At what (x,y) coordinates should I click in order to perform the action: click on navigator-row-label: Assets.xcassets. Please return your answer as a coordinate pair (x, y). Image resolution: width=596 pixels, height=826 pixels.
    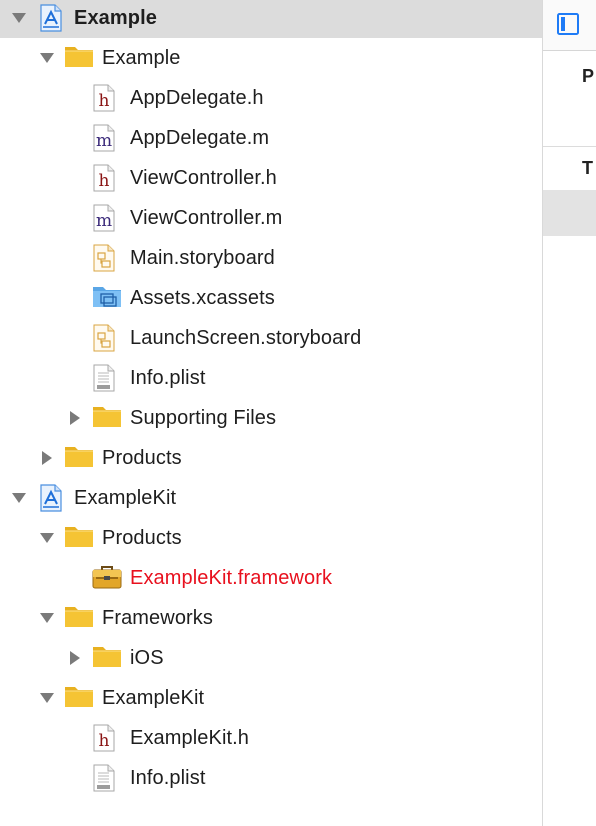
    Looking at the image, I should click on (202, 298).